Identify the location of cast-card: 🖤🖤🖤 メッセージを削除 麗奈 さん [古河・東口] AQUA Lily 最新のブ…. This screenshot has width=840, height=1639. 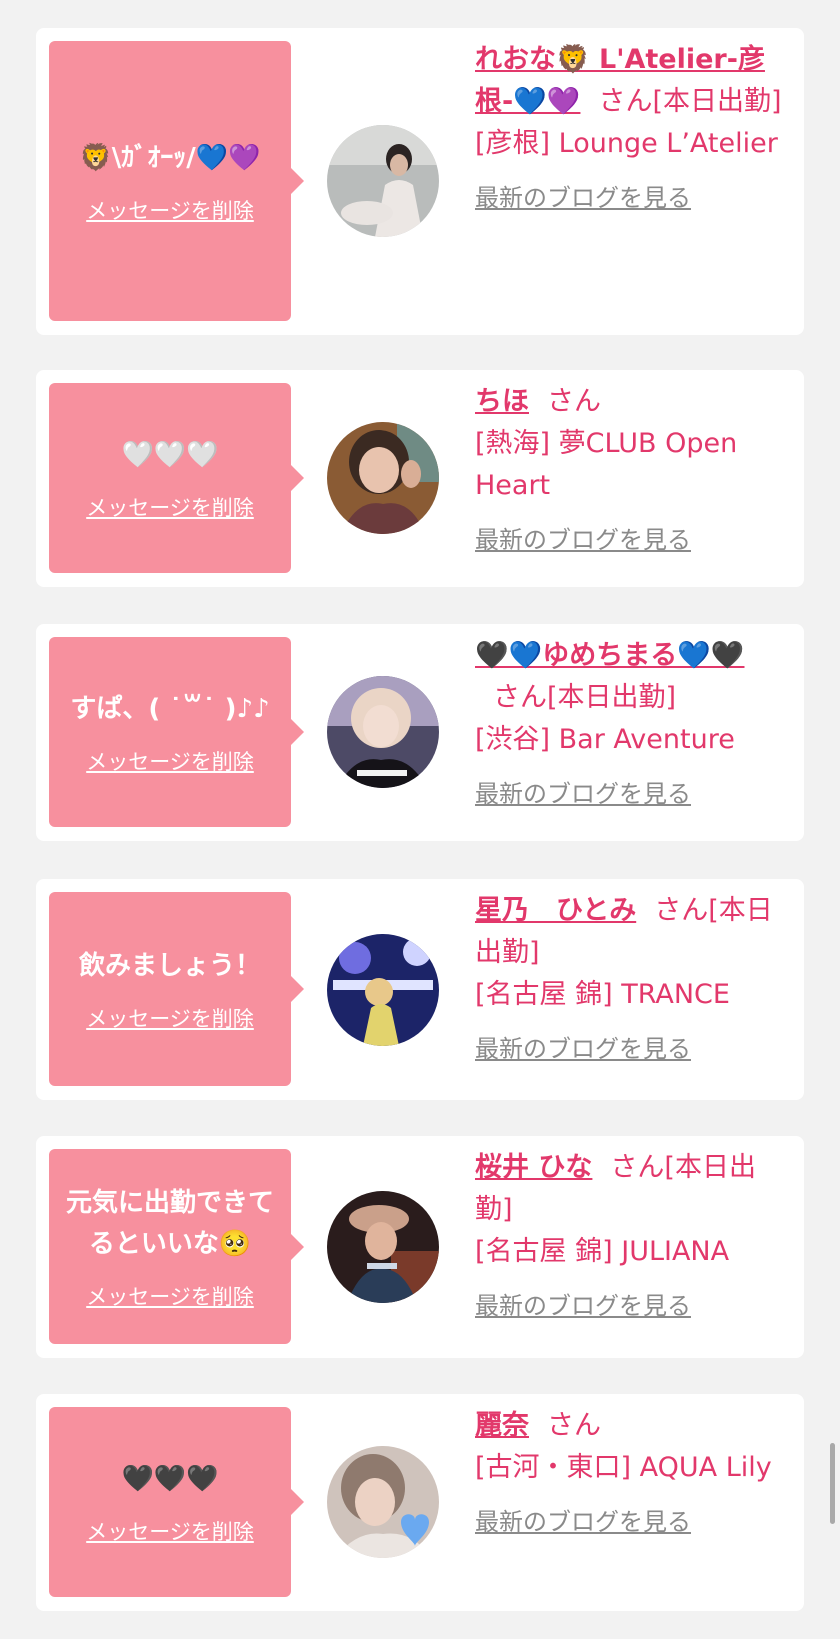
(420, 1502).